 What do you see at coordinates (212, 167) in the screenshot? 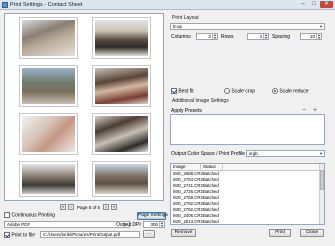
I see `column-header-status: Status` at bounding box center [212, 167].